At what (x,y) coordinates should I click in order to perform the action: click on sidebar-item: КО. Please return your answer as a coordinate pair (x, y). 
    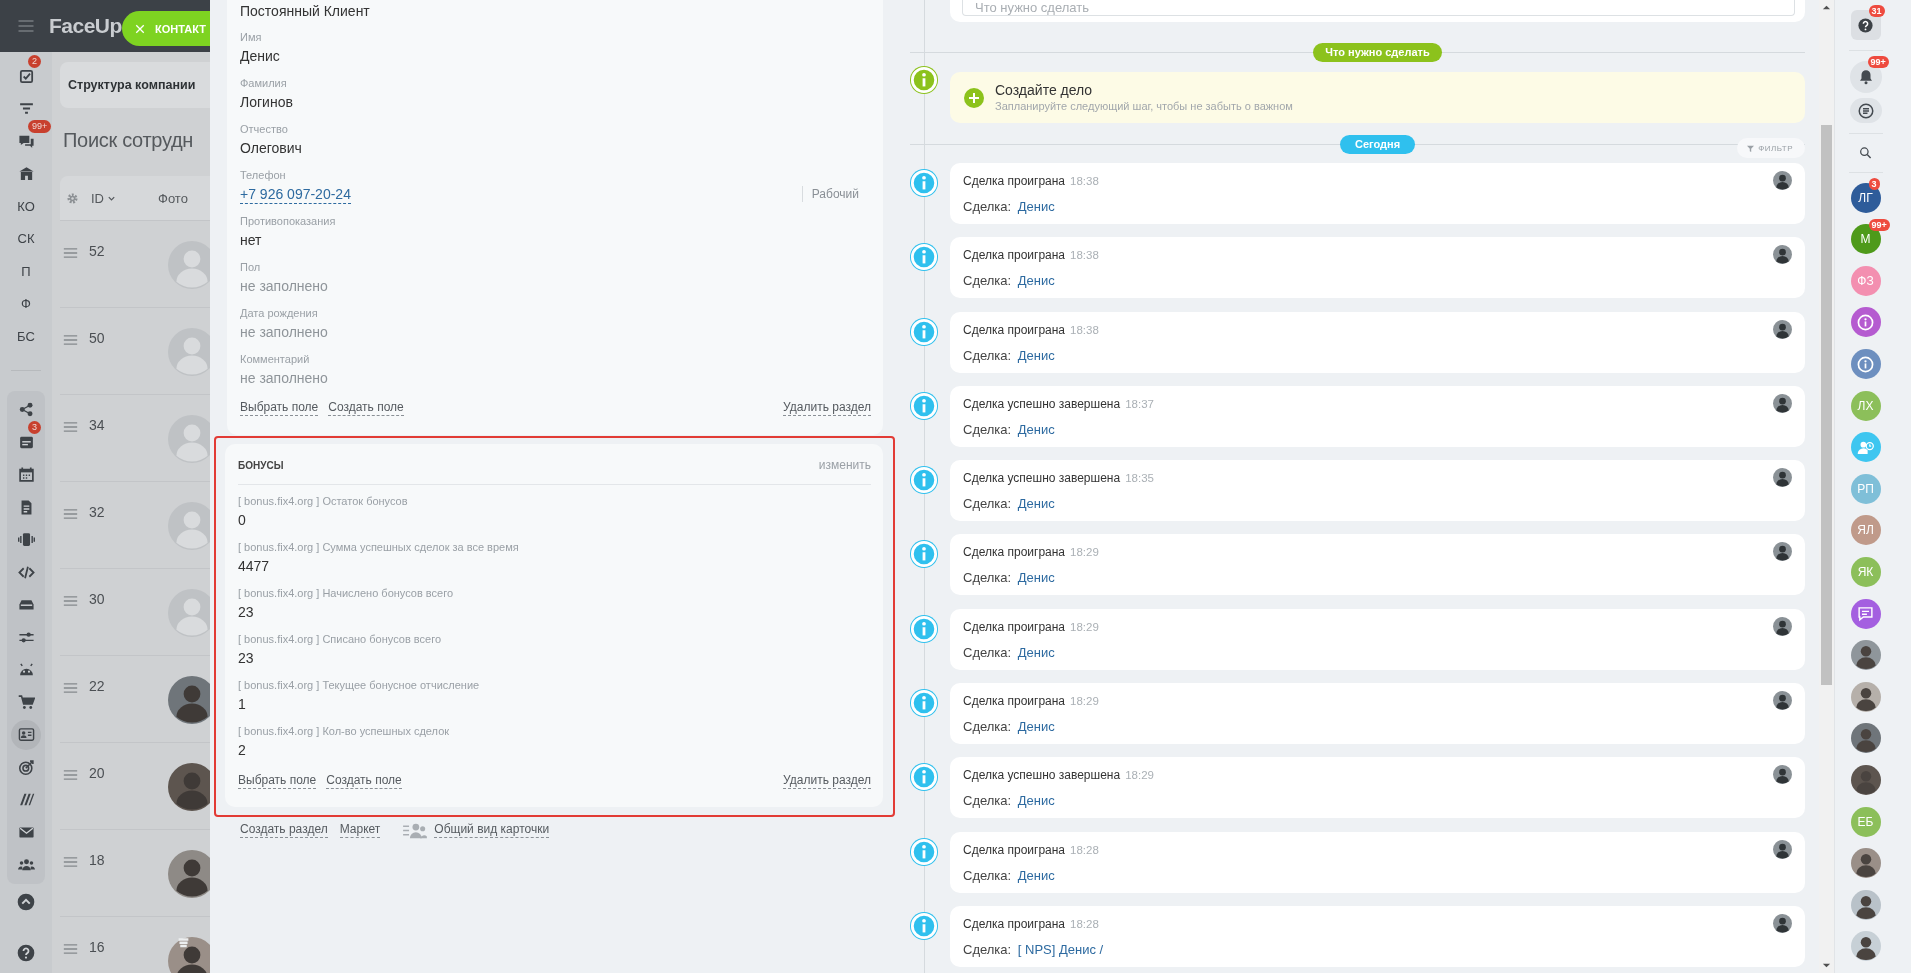
    Looking at the image, I should click on (26, 206).